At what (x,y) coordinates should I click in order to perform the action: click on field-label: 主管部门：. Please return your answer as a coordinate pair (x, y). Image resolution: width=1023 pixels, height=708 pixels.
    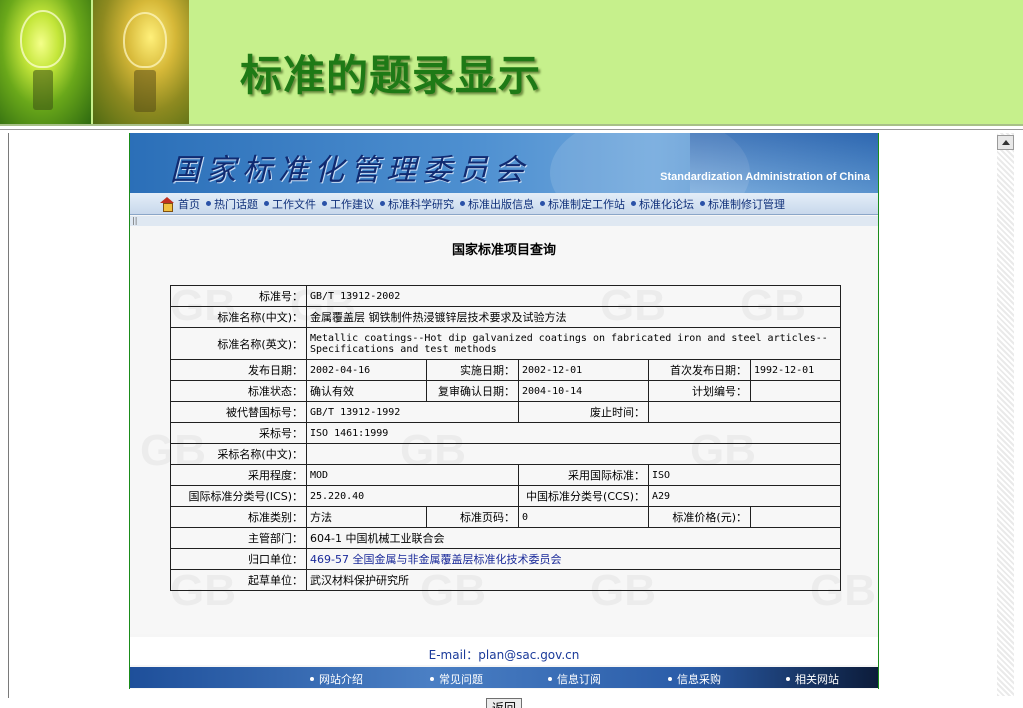
    Looking at the image, I should click on (238, 538).